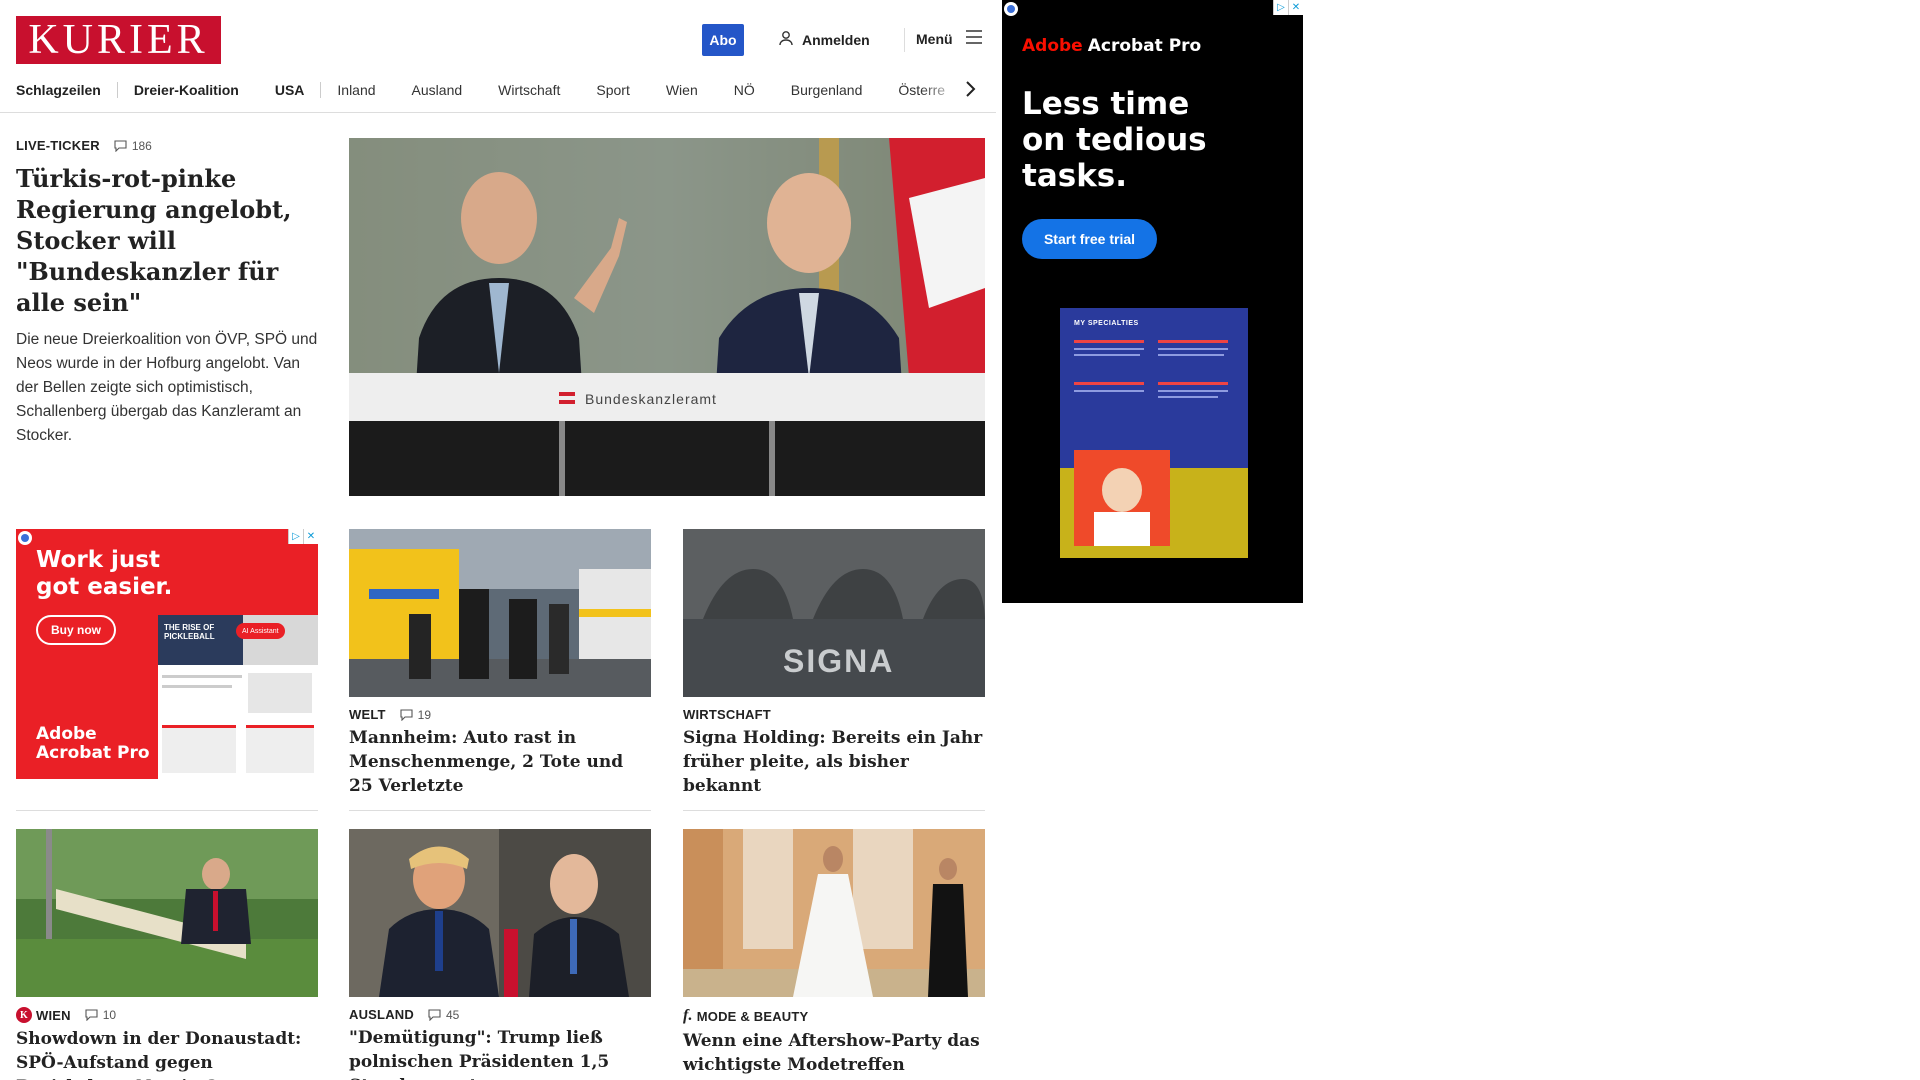 This screenshot has width=1920, height=1080. What do you see at coordinates (104, 587) in the screenshot?
I see `ad-headline-line2: got easier.` at bounding box center [104, 587].